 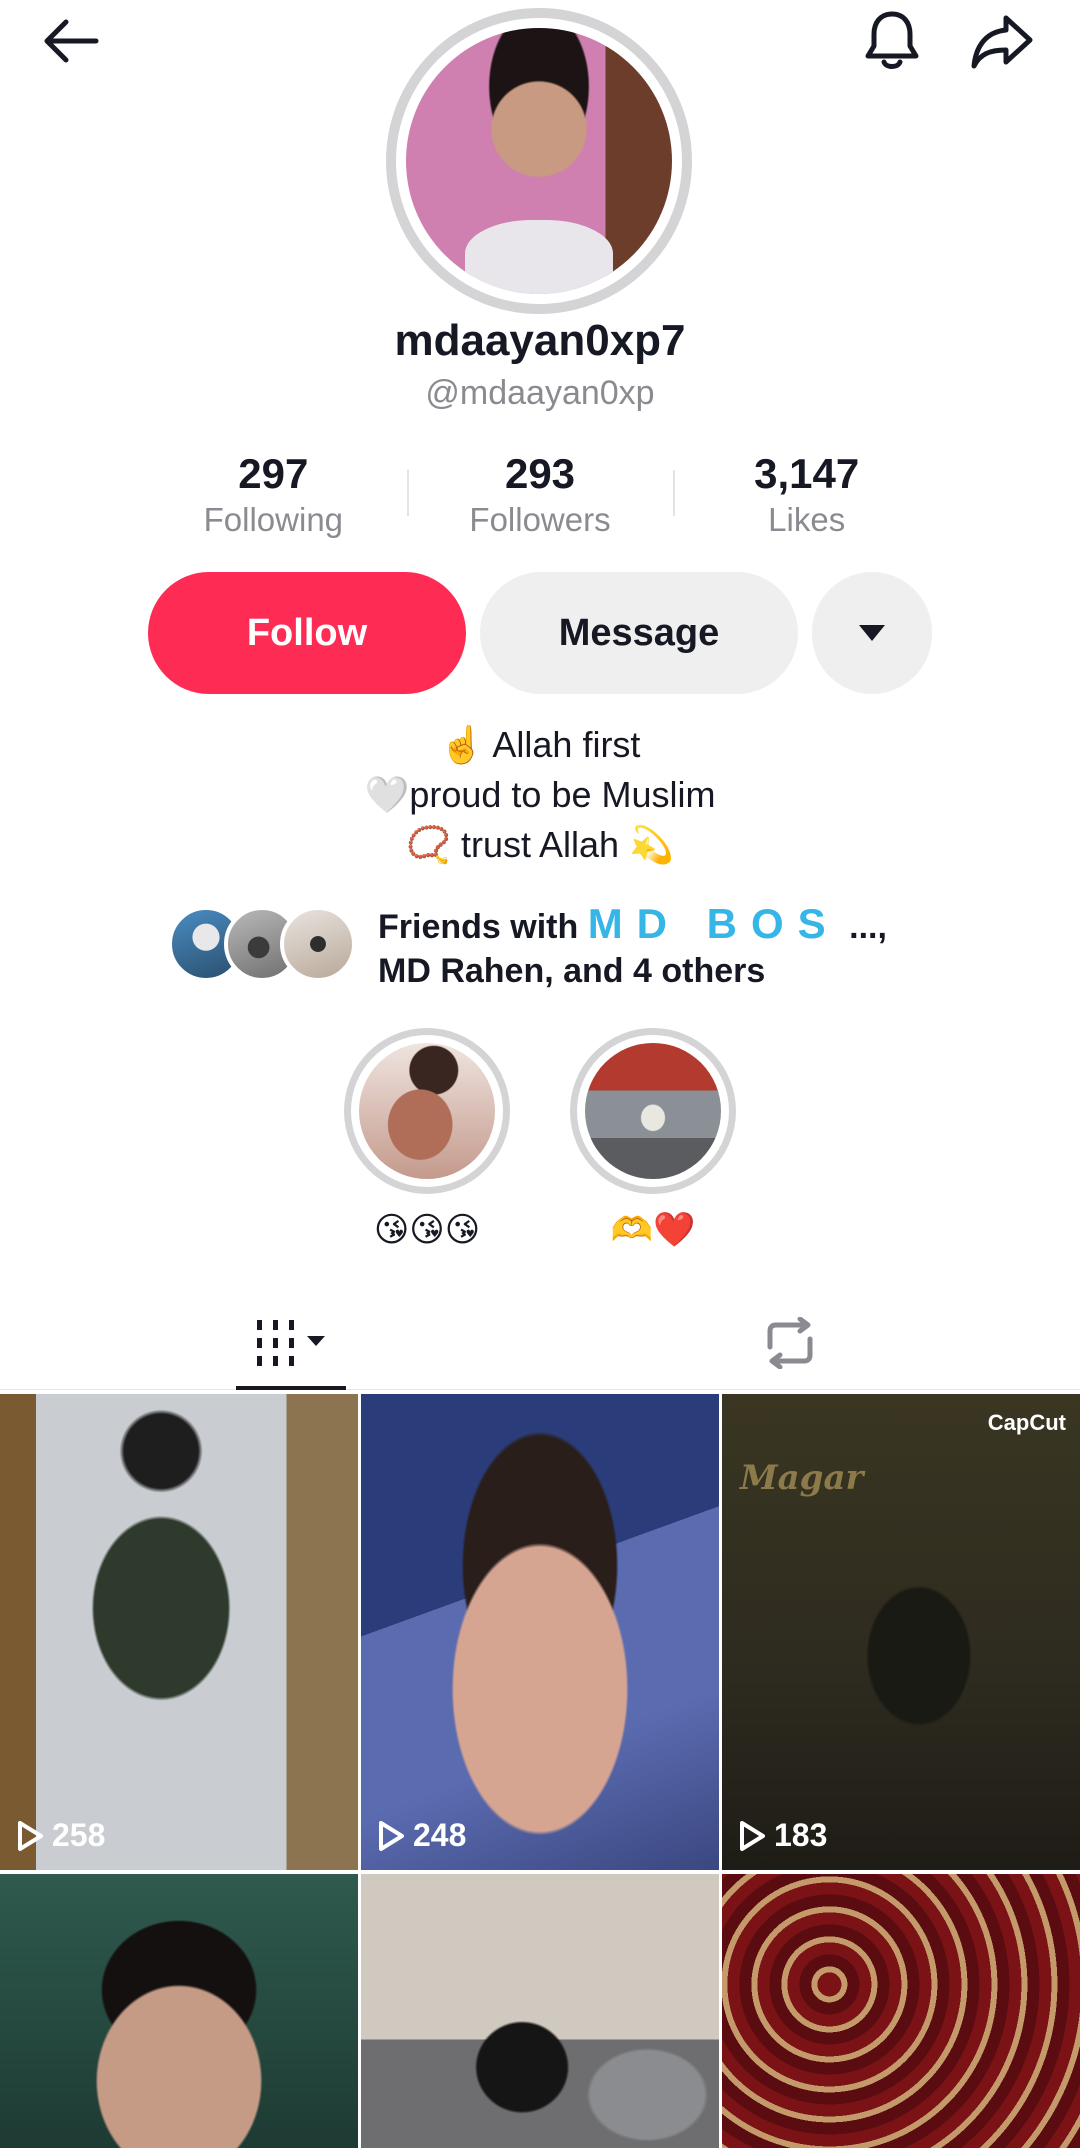 I want to click on friends-suffix: ...,, so click(x=863, y=927).